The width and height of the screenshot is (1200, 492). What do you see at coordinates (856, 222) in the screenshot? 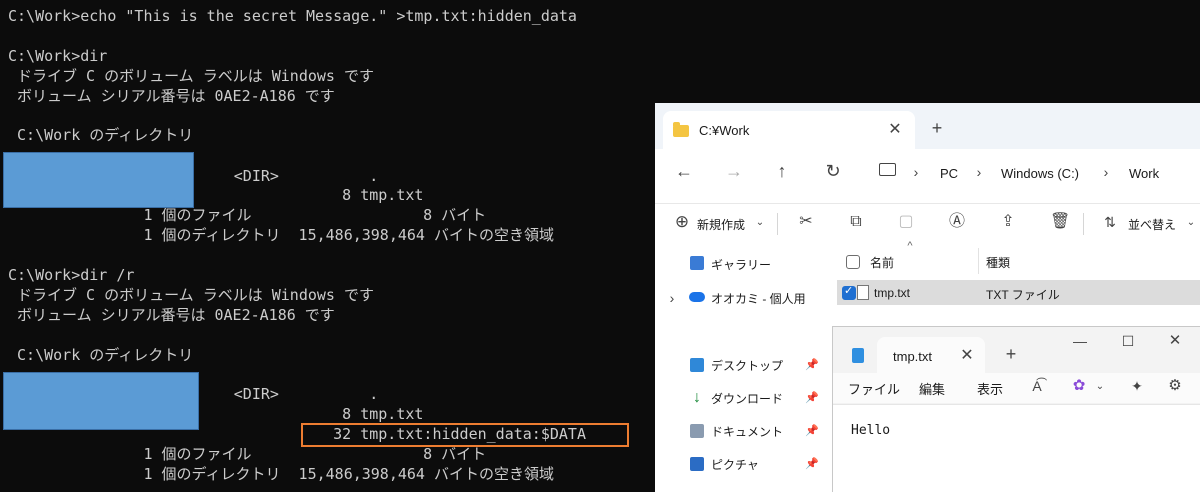
I see `copy-icon: ⧉` at bounding box center [856, 222].